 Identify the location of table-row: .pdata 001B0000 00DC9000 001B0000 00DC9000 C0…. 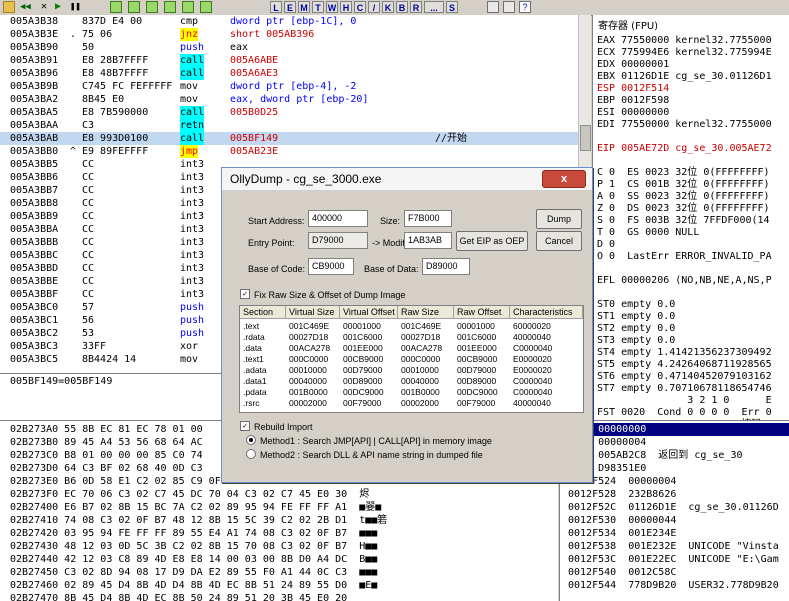
(411, 392).